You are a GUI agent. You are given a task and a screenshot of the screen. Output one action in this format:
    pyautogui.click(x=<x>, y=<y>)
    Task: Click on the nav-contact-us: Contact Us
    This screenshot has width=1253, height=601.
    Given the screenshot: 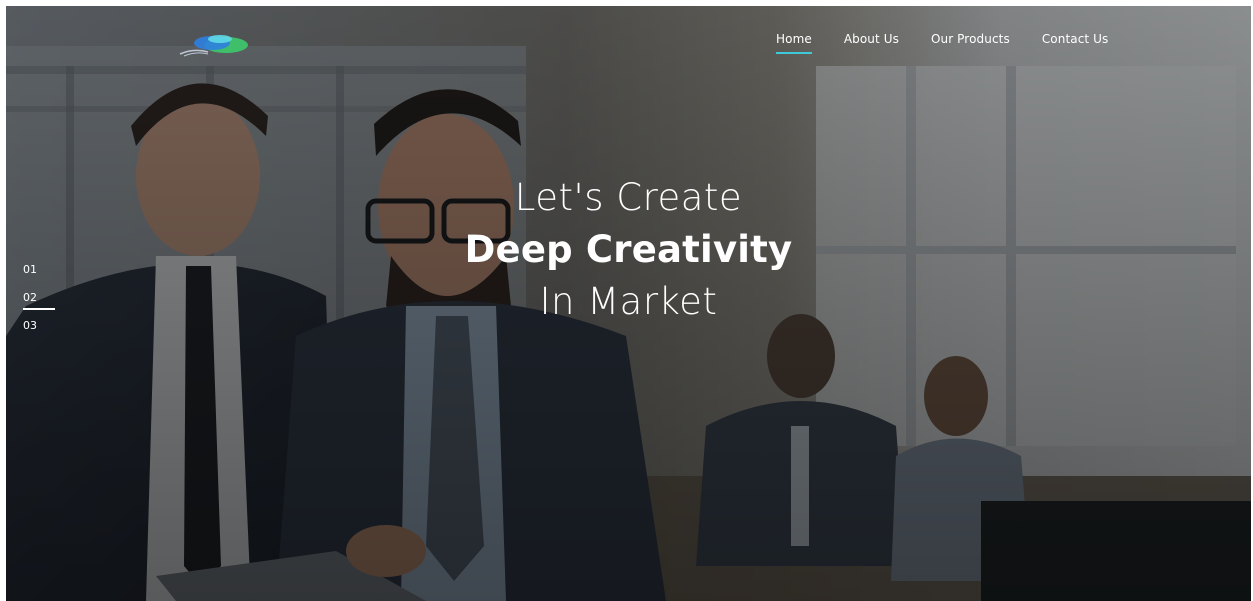 What is the action you would take?
    pyautogui.click(x=1075, y=43)
    